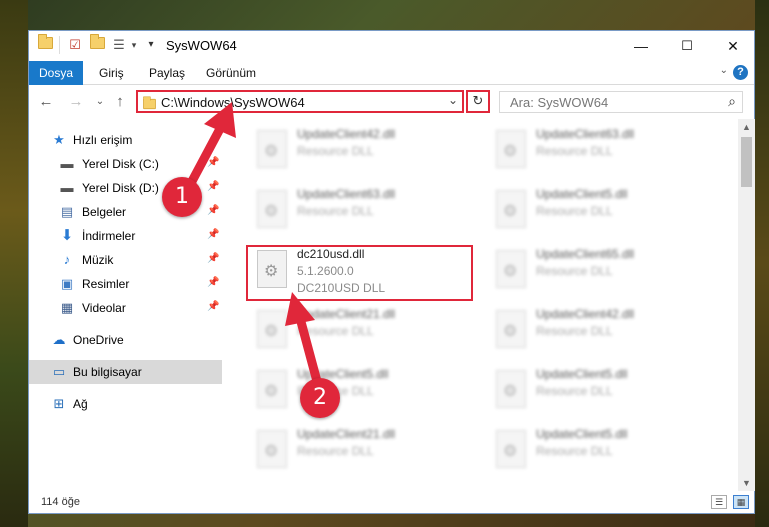 The width and height of the screenshot is (769, 527). What do you see at coordinates (391, 502) in the screenshot?
I see `status-bar: 114 öğe ☰ ▦` at bounding box center [391, 502].